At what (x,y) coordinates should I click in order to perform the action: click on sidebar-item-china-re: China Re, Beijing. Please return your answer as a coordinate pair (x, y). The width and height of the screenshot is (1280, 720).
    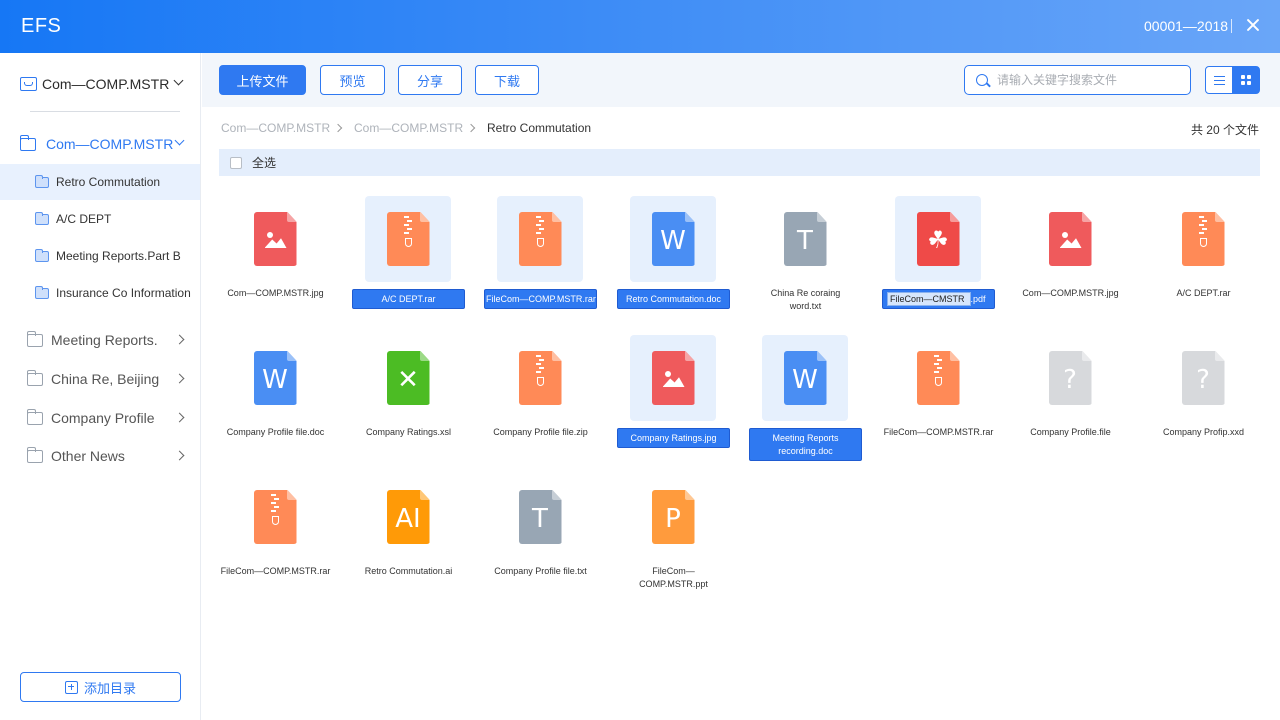
    Looking at the image, I should click on (106, 379).